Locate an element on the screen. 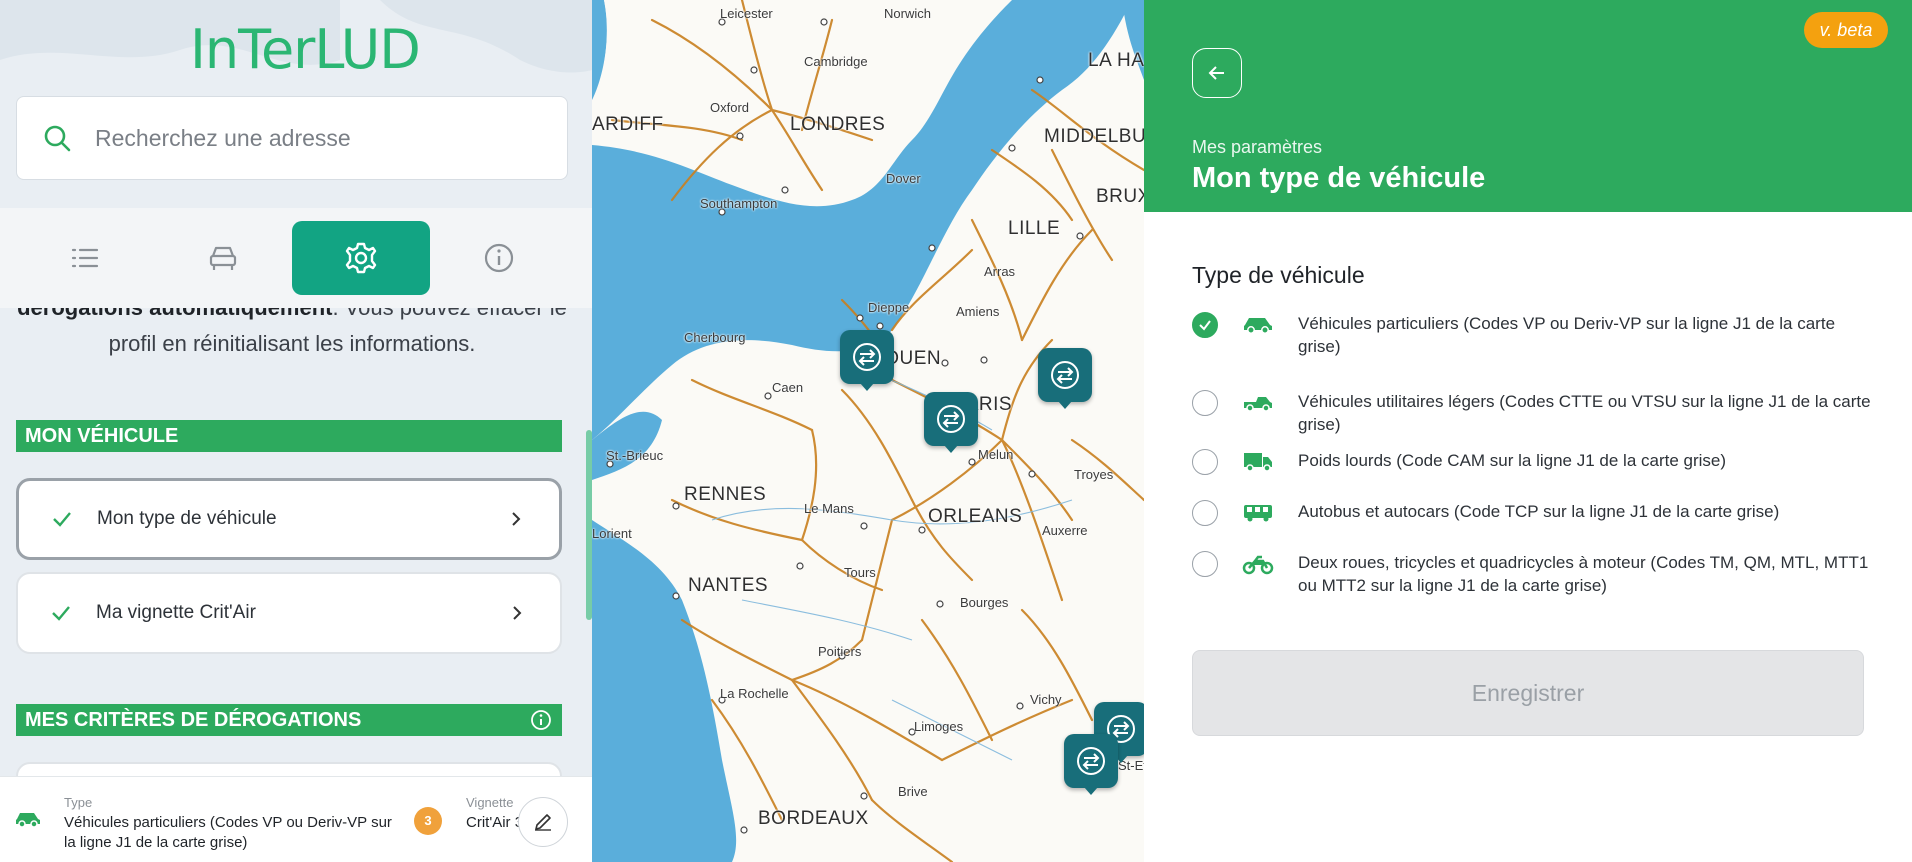 This screenshot has height=862, width=1912. back-button is located at coordinates (1217, 73).